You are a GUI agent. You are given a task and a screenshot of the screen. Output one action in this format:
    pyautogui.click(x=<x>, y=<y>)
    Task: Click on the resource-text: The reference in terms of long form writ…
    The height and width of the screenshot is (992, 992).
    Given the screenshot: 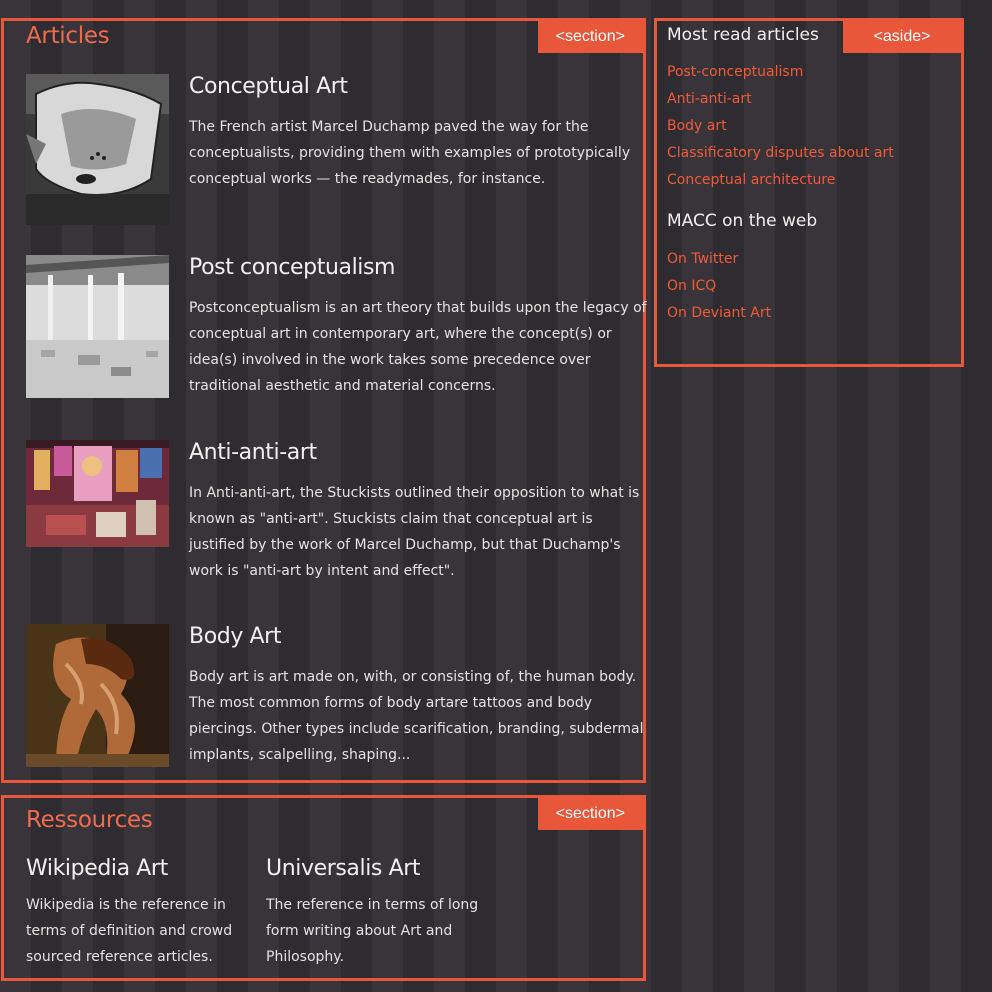 What is the action you would take?
    pyautogui.click(x=372, y=931)
    